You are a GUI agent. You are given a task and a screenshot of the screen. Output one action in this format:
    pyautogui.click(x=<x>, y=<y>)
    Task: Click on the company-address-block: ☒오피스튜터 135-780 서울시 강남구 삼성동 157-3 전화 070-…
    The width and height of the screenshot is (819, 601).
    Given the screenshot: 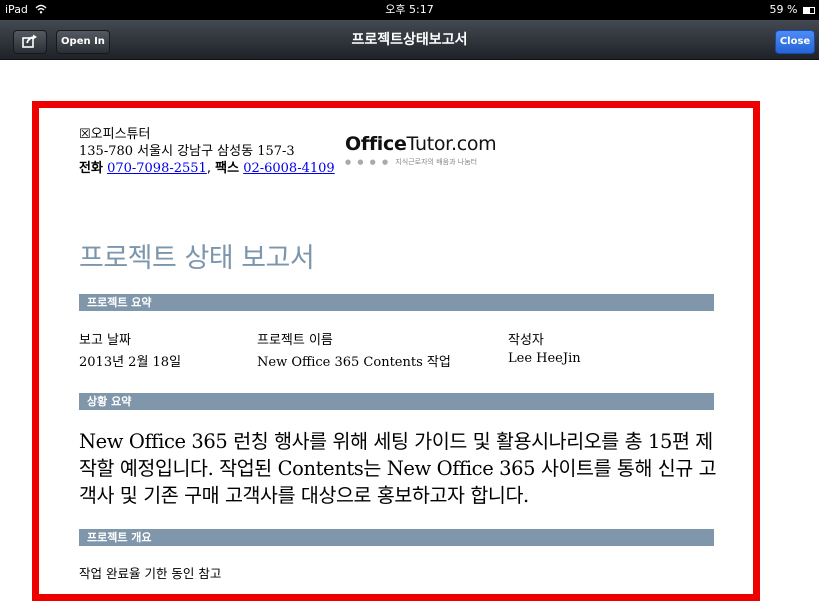 What is the action you would take?
    pyautogui.click(x=207, y=151)
    